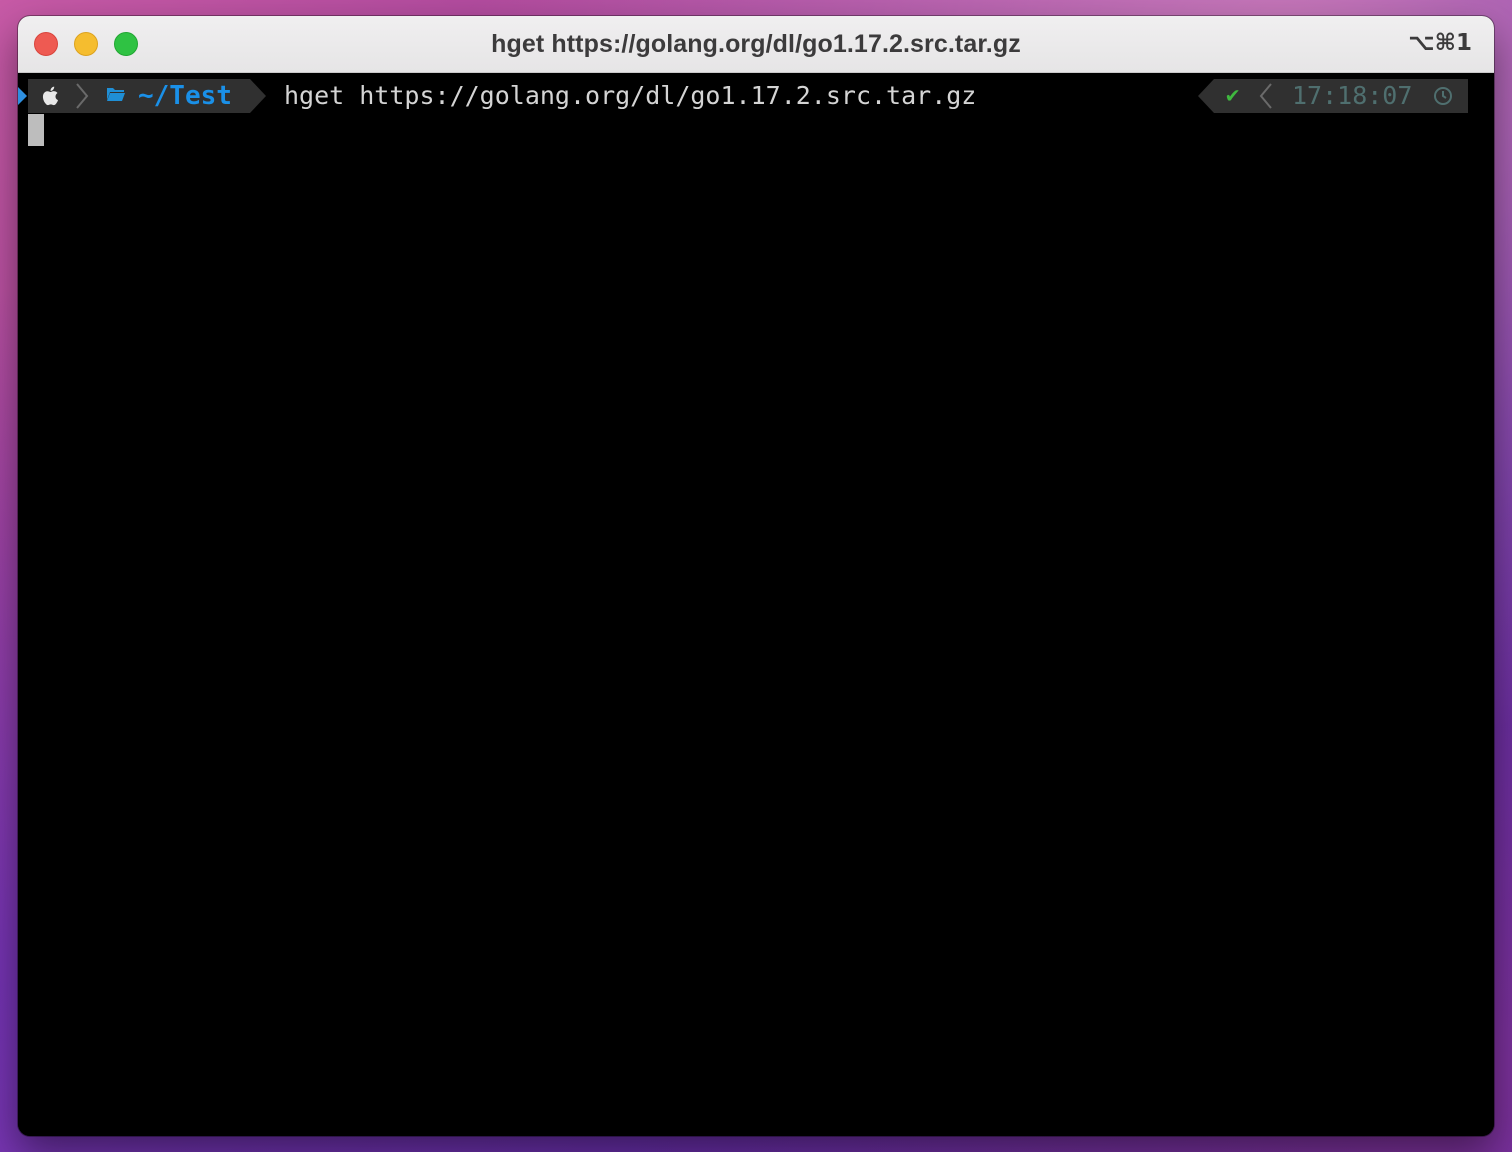 The image size is (1512, 1152). I want to click on check-icon: ✔, so click(1233, 95).